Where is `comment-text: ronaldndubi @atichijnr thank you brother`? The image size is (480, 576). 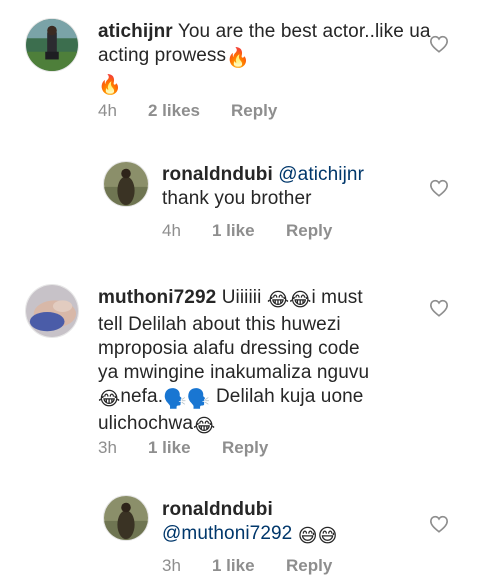
comment-text: ronaldndubi @atichijnr thank you brother is located at coordinates (302, 187).